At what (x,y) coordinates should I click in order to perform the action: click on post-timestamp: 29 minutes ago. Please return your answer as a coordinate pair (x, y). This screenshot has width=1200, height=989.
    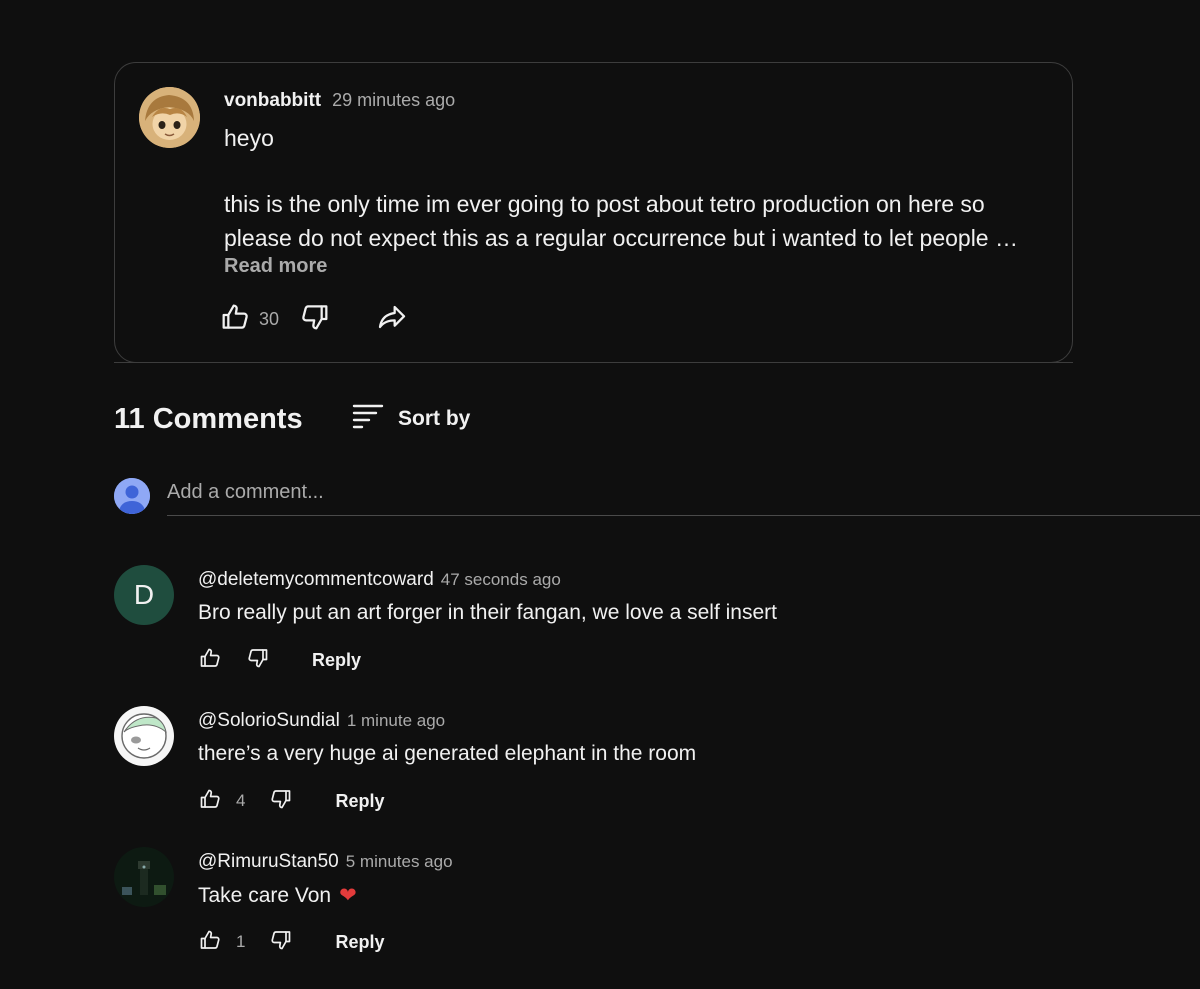
    Looking at the image, I should click on (393, 100).